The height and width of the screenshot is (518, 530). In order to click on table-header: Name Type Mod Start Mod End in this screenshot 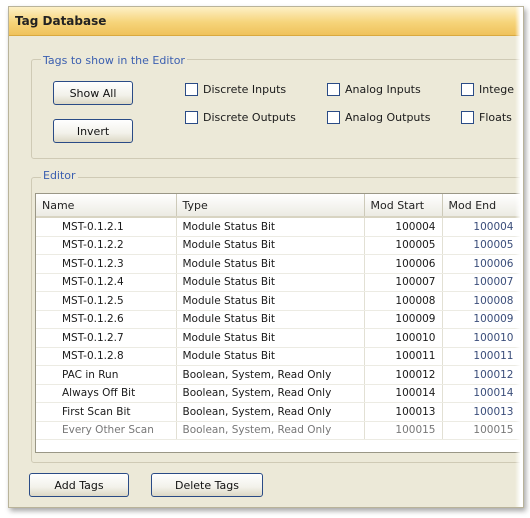, I will do `click(278, 206)`.